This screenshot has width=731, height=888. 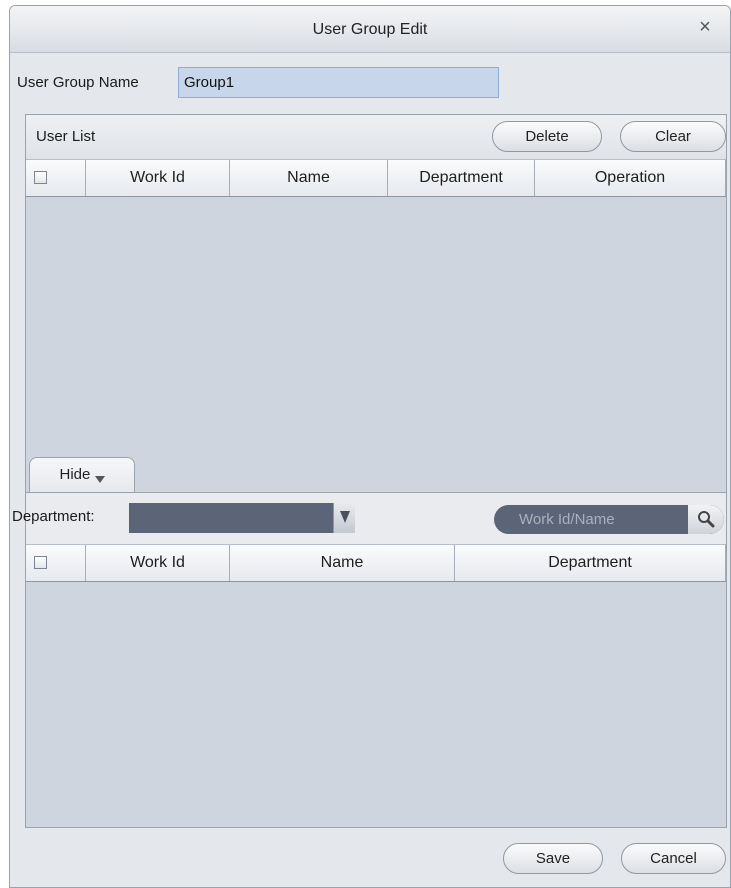 I want to click on triangle-down-icon, so click(x=344, y=518).